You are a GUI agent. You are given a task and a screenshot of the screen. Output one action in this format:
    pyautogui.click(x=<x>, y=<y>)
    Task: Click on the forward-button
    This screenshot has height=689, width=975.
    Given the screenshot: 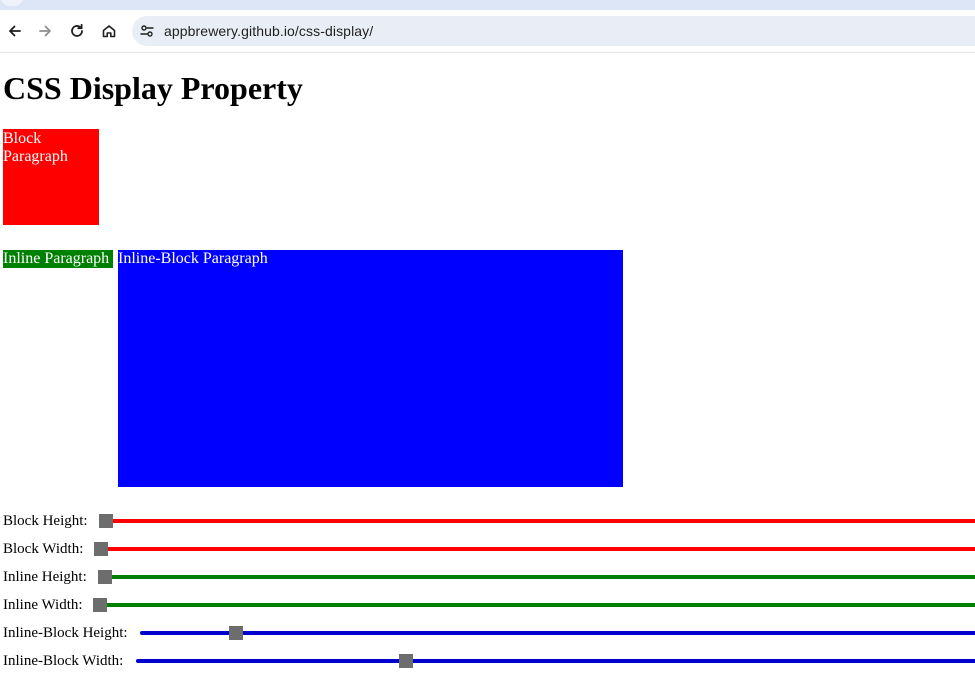 What is the action you would take?
    pyautogui.click(x=45, y=31)
    